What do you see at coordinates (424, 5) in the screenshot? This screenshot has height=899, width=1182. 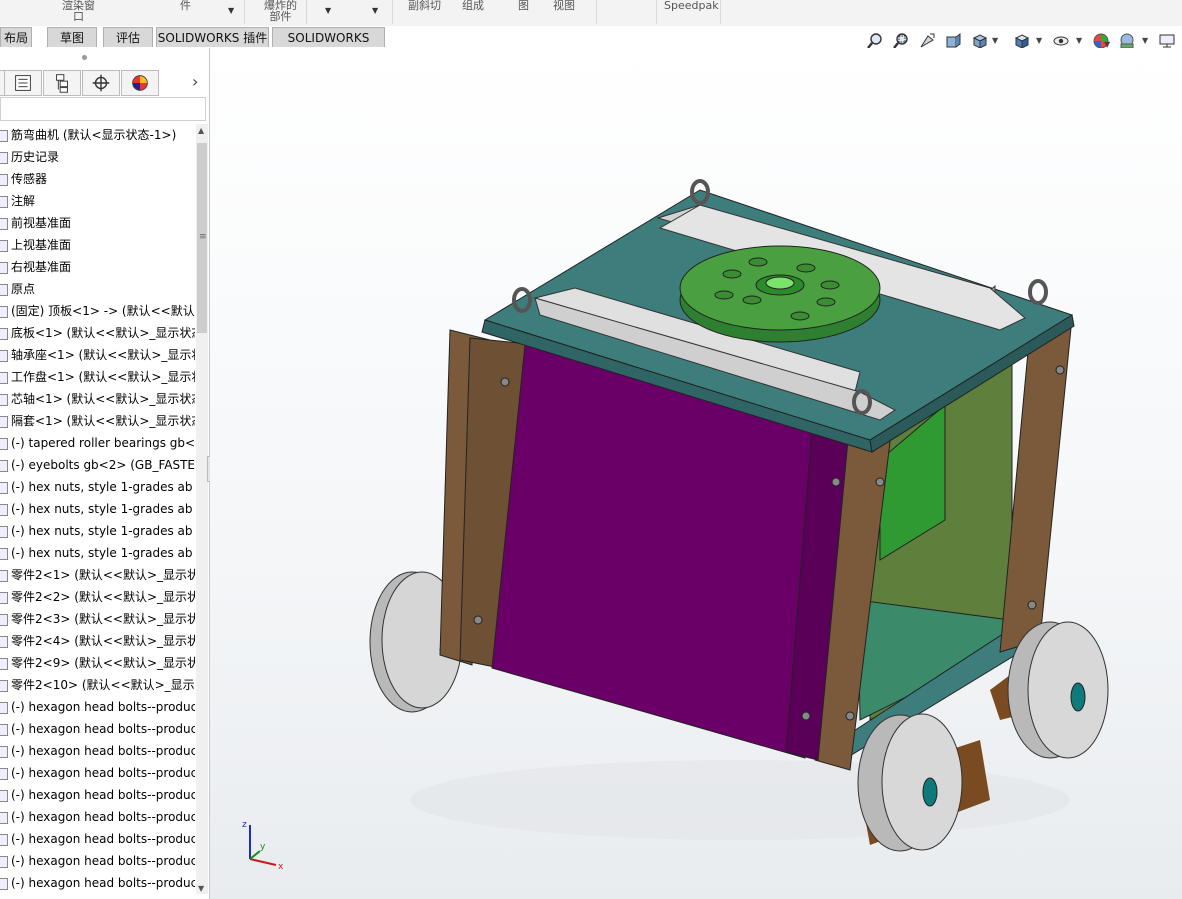 I see `ribbon-label-chamfer: 副斜切` at bounding box center [424, 5].